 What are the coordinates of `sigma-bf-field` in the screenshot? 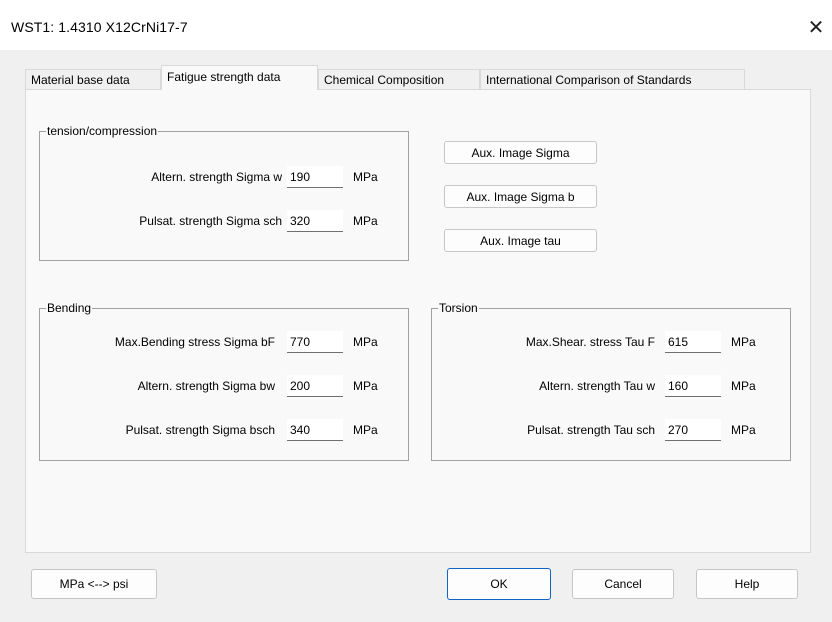 It's located at (315, 342).